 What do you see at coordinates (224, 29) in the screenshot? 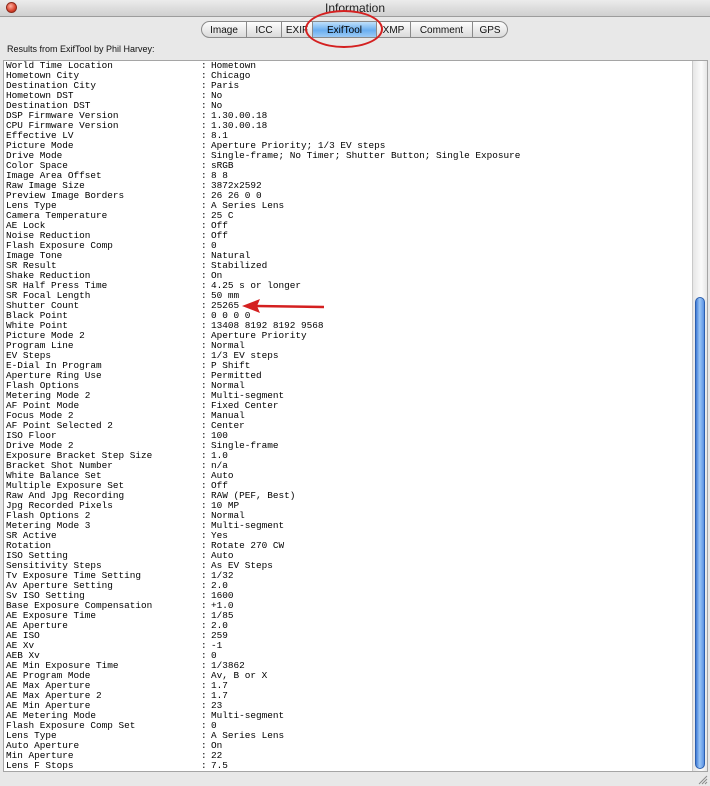
I see `tab-image: Image` at bounding box center [224, 29].